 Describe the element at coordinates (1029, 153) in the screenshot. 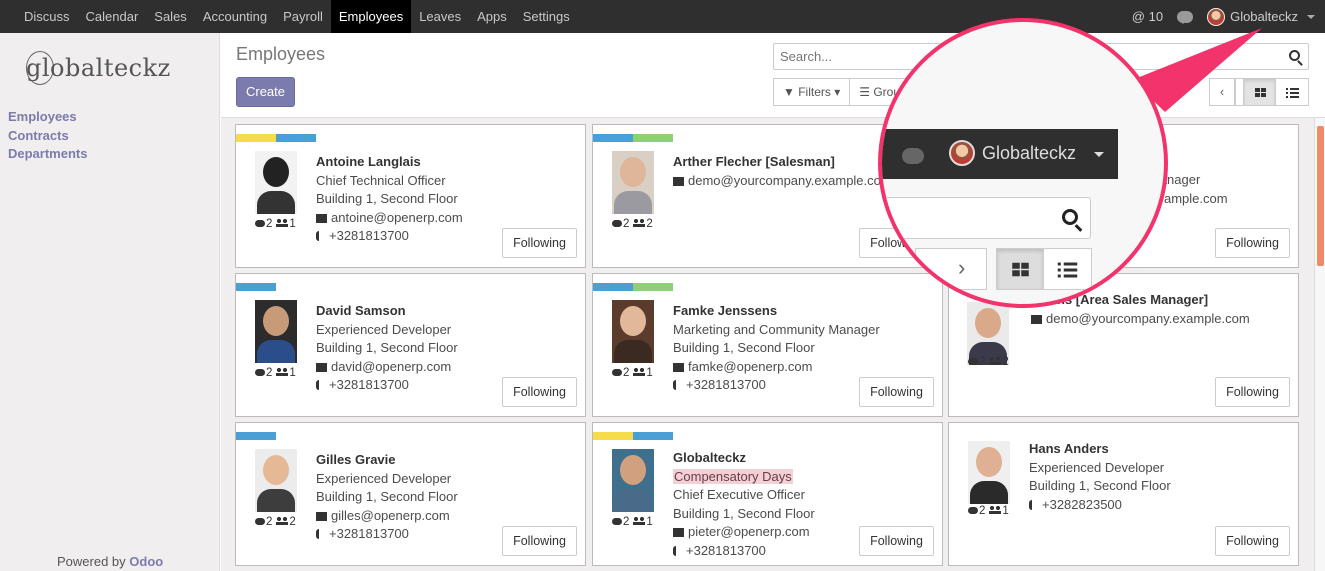

I see `zoom-user-name: Globalteckz` at that location.